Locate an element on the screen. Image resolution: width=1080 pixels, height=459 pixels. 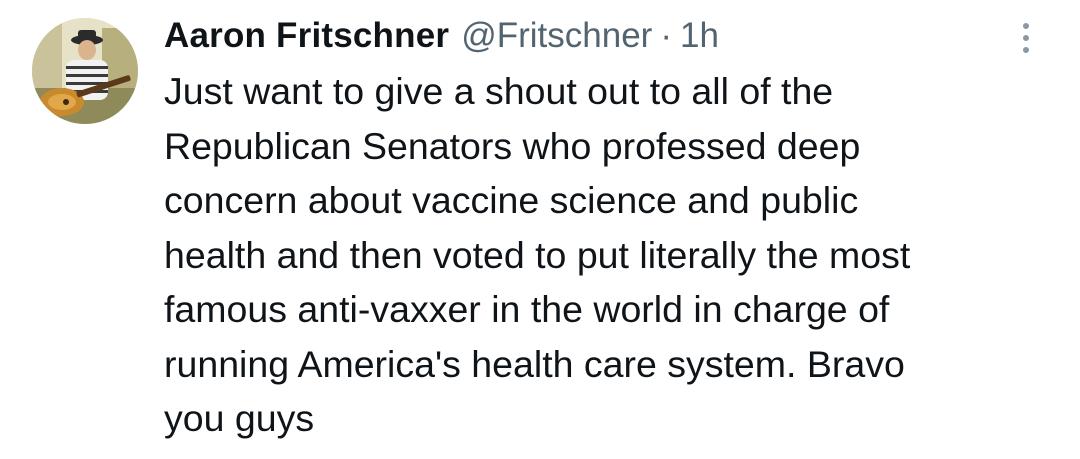
profile-photo-icon is located at coordinates (85, 71).